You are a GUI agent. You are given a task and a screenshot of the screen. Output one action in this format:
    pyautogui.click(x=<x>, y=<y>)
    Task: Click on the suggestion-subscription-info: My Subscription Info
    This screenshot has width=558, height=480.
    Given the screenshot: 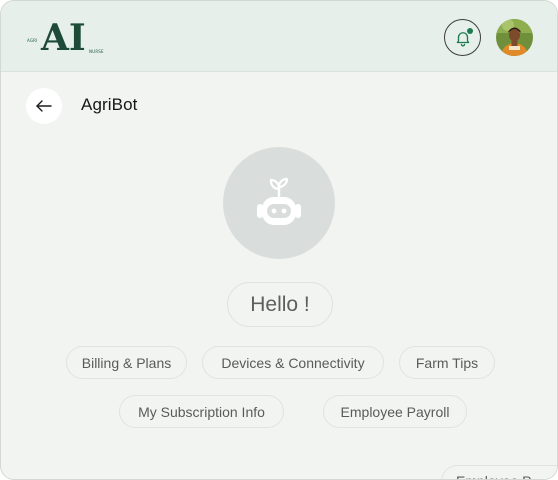 What is the action you would take?
    pyautogui.click(x=201, y=411)
    